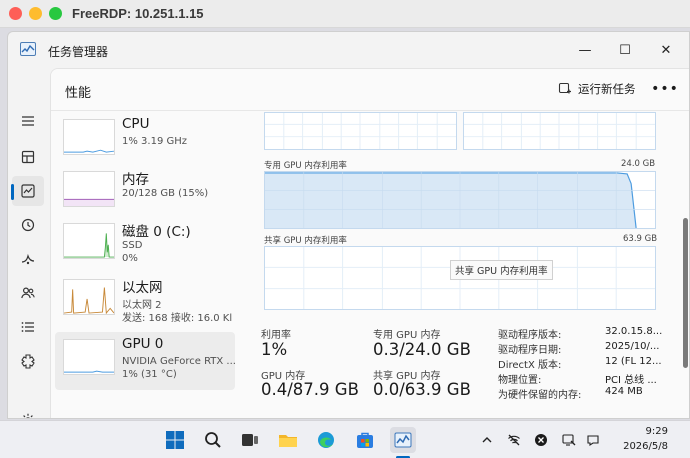 The width and height of the screenshot is (690, 458). What do you see at coordinates (135, 180) in the screenshot?
I see `device-name: 内存` at bounding box center [135, 180].